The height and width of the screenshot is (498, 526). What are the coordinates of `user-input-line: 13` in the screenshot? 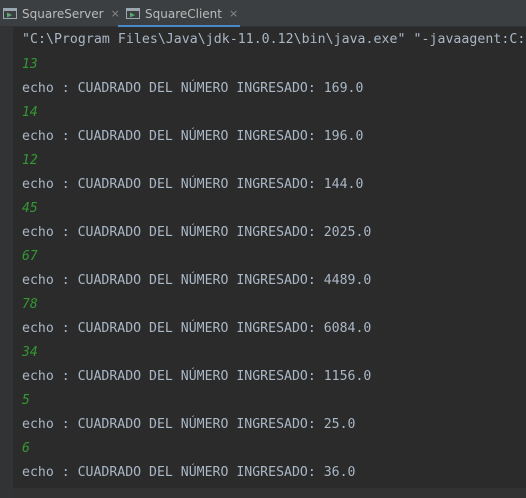 It's located at (30, 64).